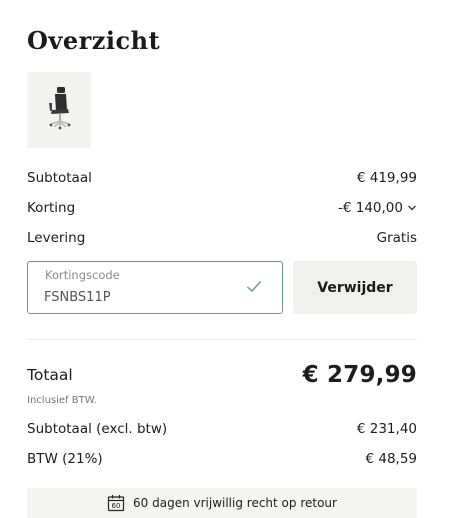 Image resolution: width=475 pixels, height=518 pixels. What do you see at coordinates (222, 208) in the screenshot?
I see `discount-row: Korting -€ 140,00` at bounding box center [222, 208].